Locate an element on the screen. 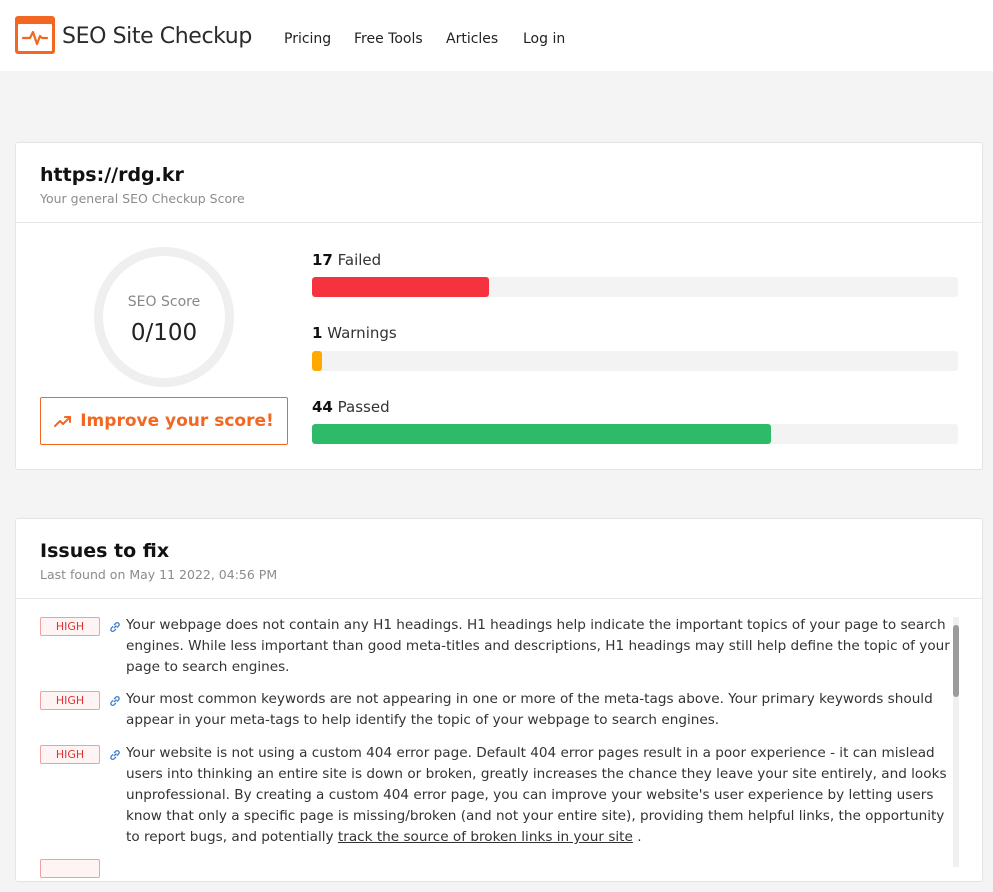 This screenshot has height=892, width=993. logo-icon is located at coordinates (35, 35).